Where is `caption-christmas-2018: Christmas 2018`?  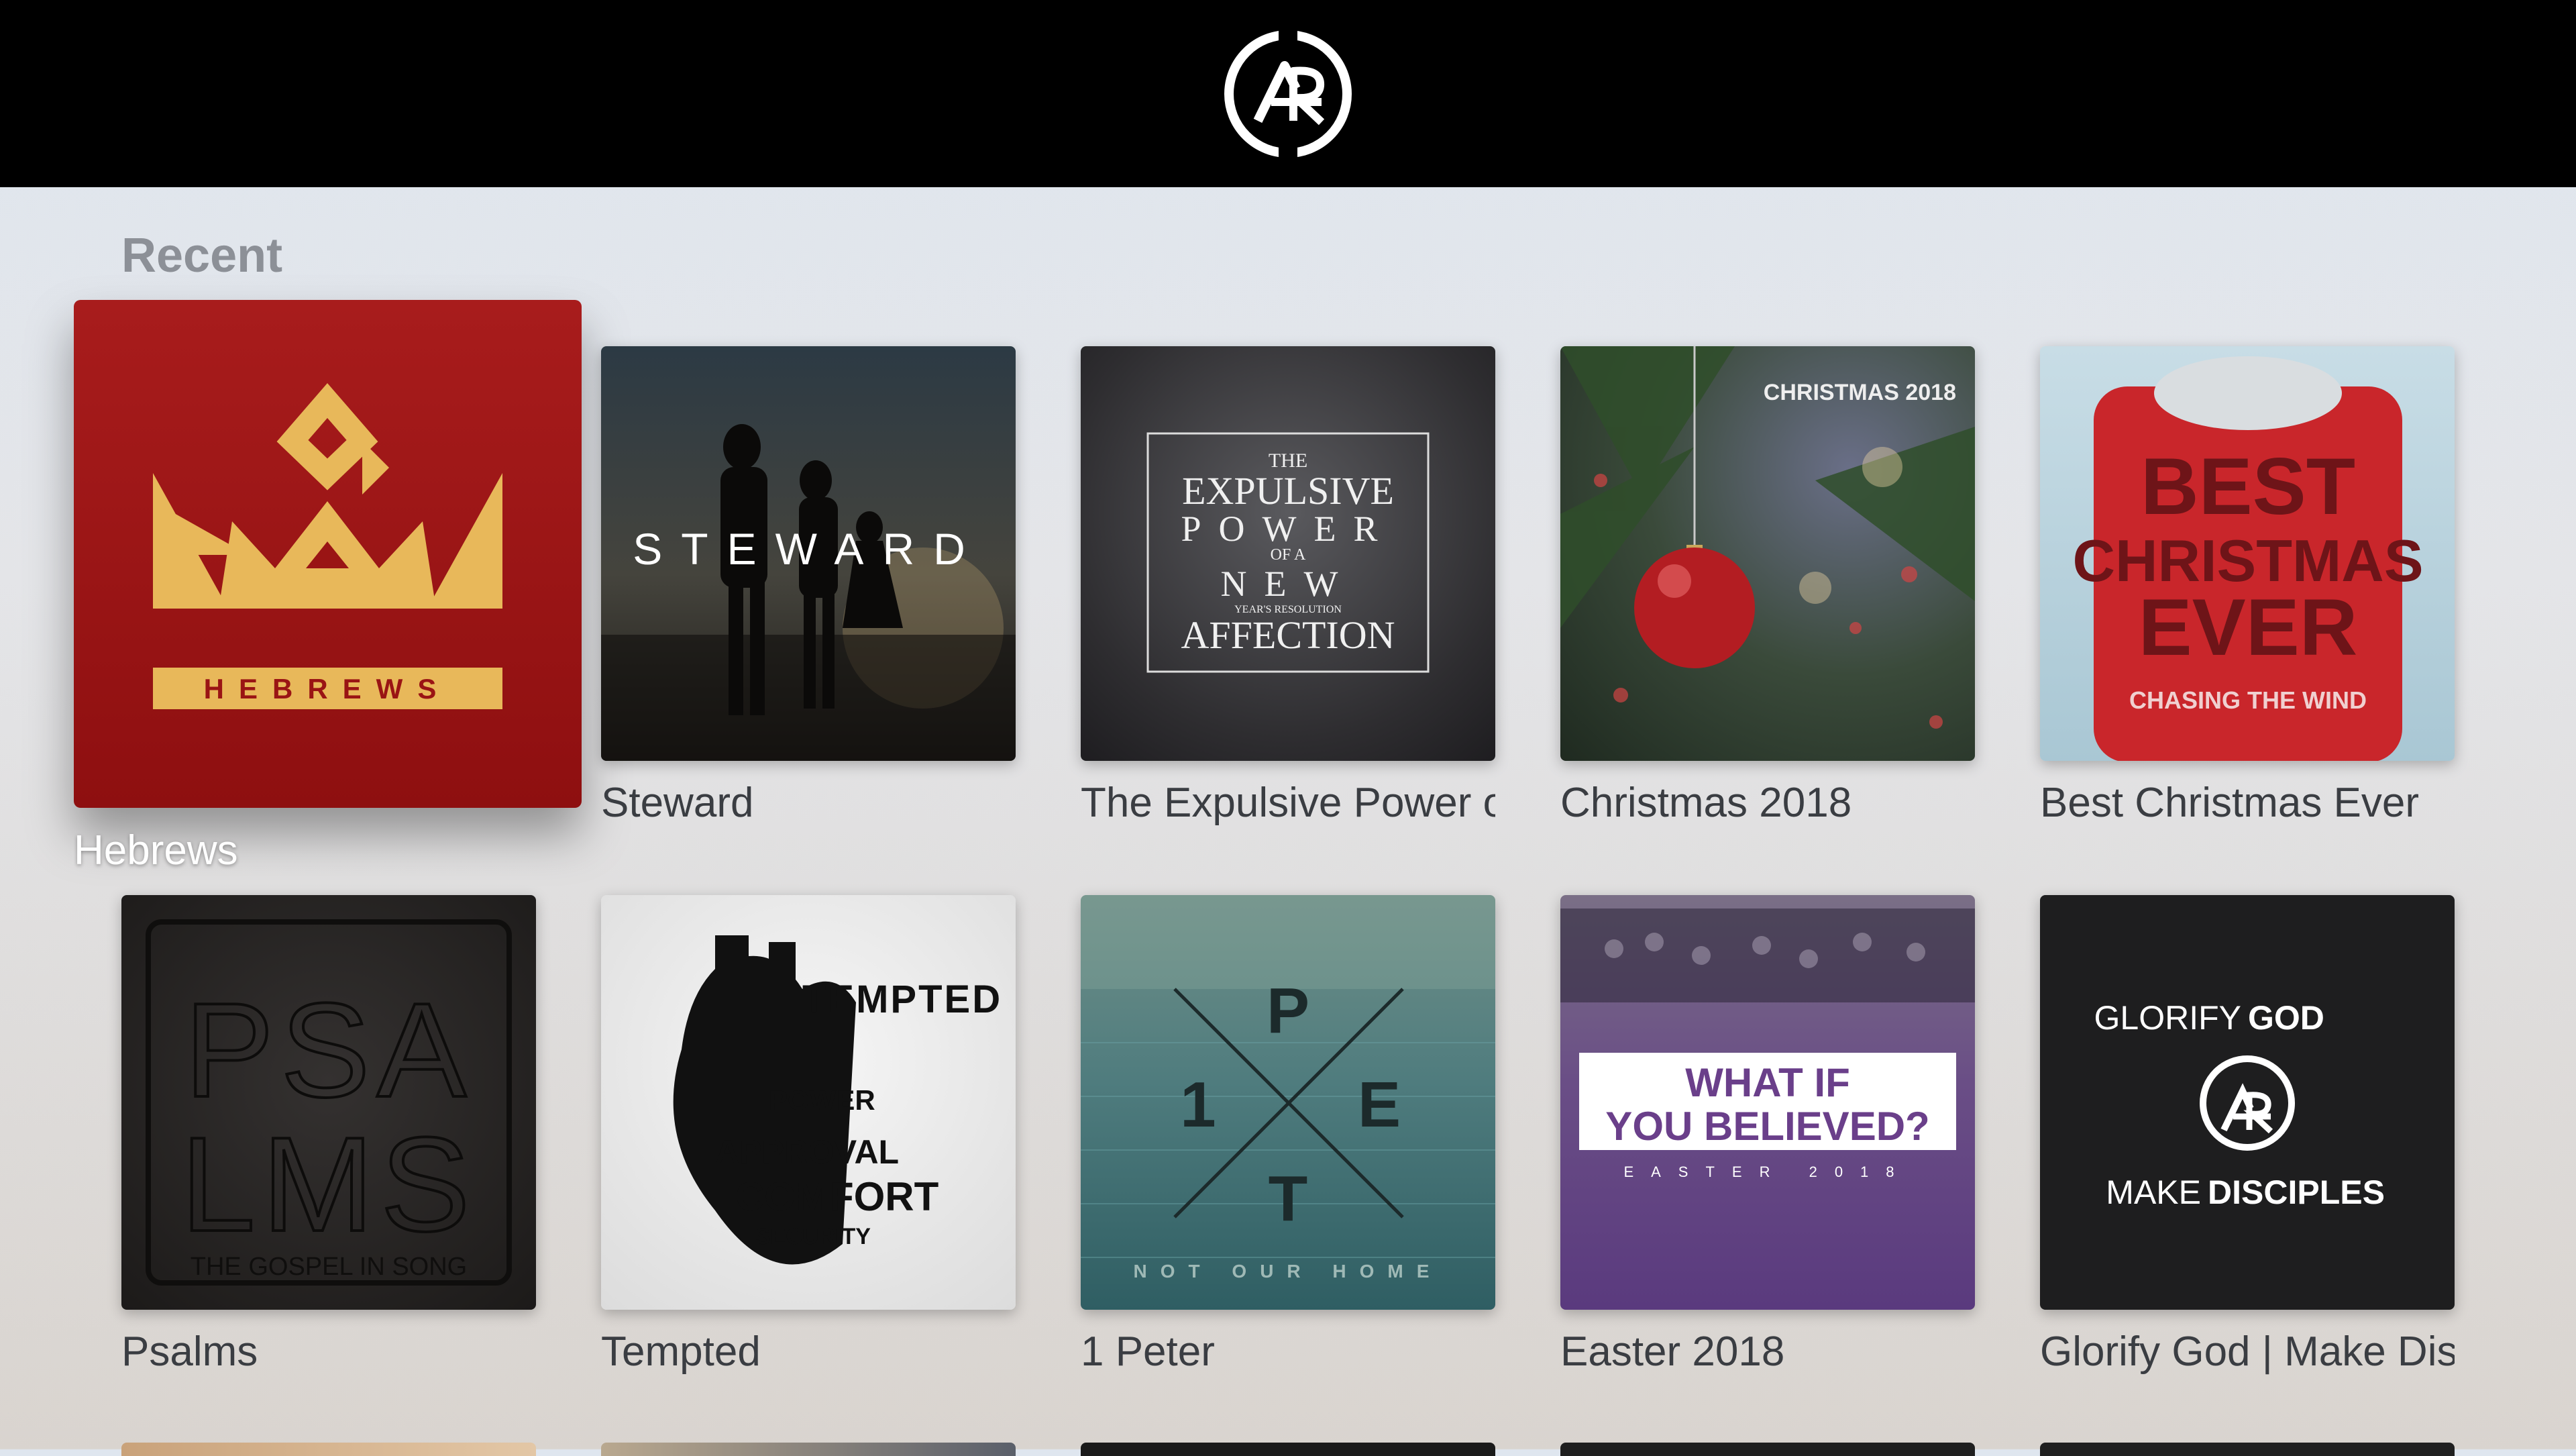
caption-christmas-2018: Christmas 2018 is located at coordinates (1706, 803).